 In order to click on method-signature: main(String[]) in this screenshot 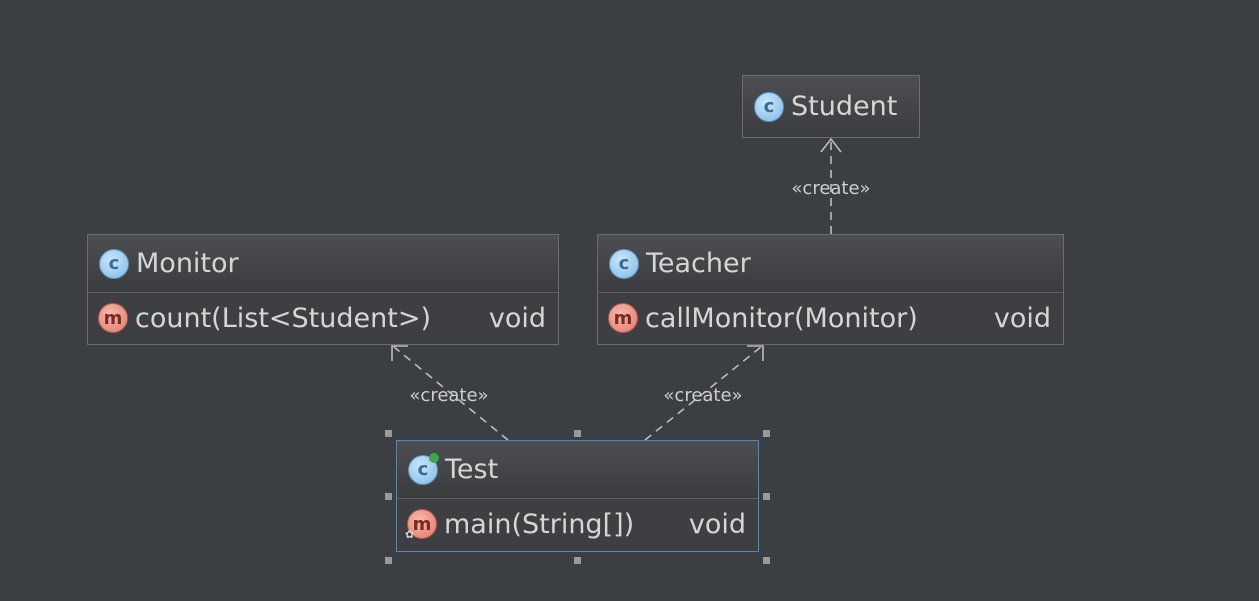, I will do `click(539, 524)`.